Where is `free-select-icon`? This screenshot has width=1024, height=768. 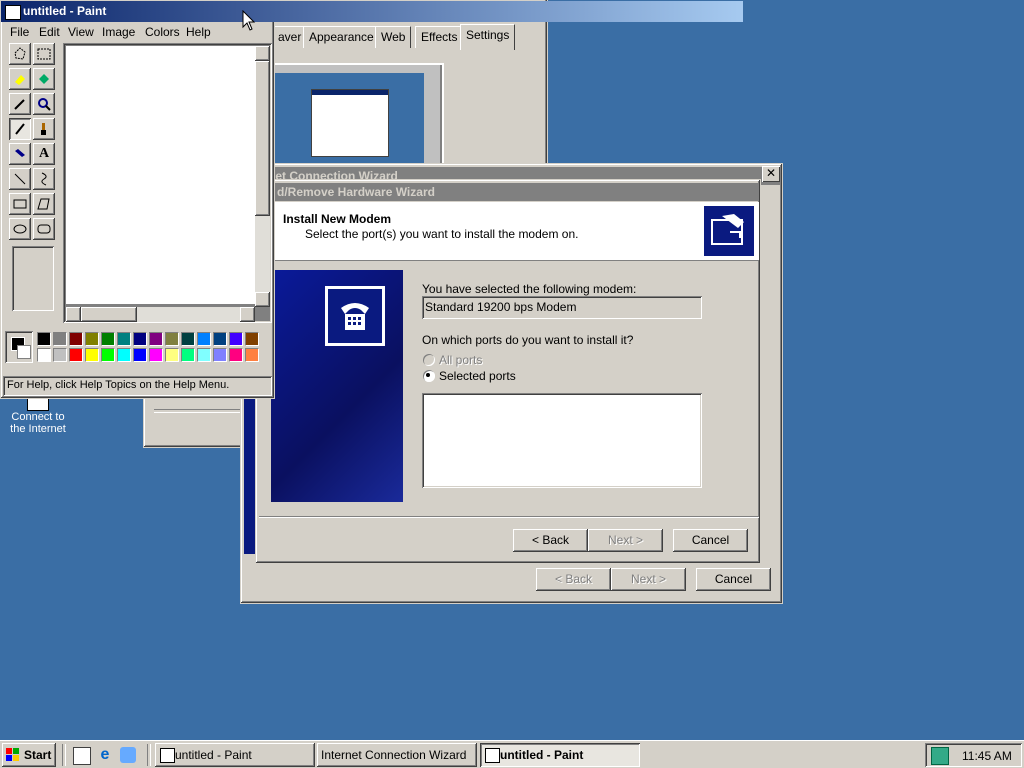
free-select-icon is located at coordinates (20, 54).